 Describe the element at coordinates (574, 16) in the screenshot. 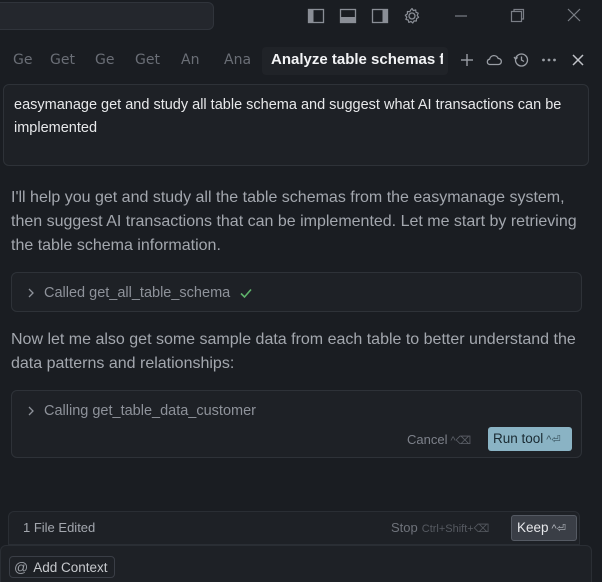

I see `window-close-icon` at that location.